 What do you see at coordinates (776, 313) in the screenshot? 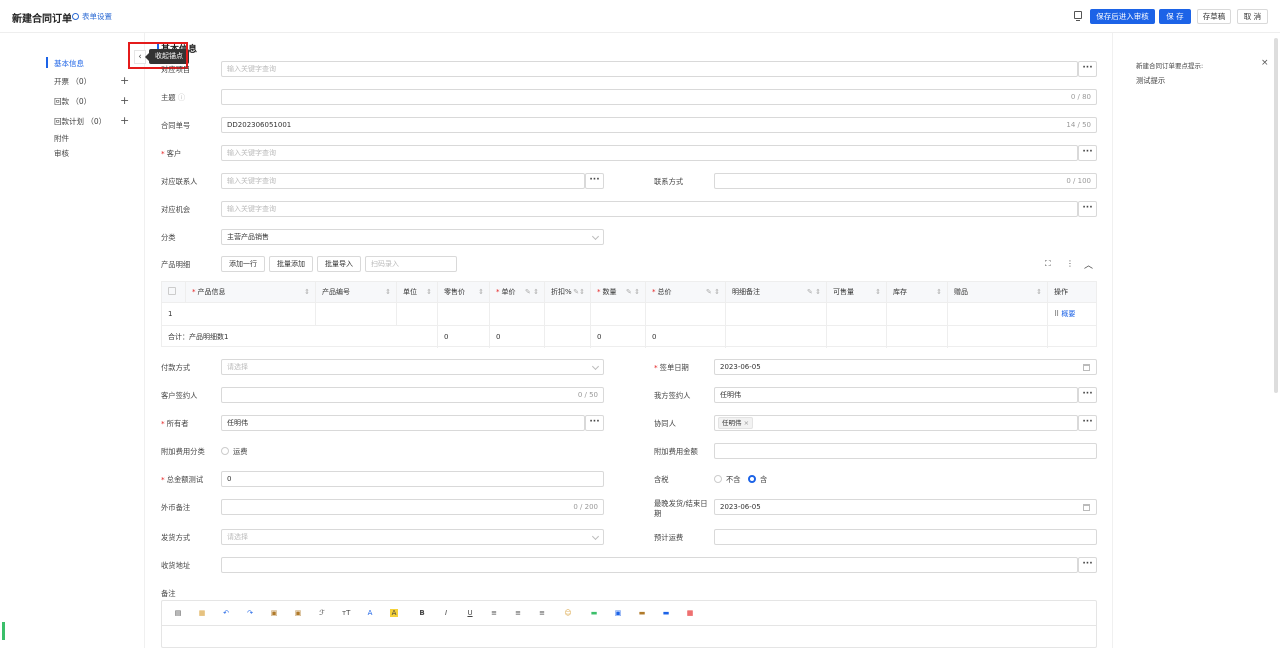
I see `cell-remark` at bounding box center [776, 313].